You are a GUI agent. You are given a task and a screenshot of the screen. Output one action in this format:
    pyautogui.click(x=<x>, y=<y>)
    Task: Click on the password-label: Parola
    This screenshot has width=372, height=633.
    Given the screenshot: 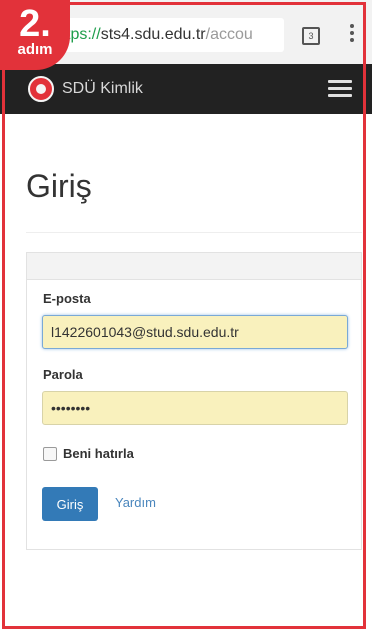 What is the action you would take?
    pyautogui.click(x=63, y=374)
    